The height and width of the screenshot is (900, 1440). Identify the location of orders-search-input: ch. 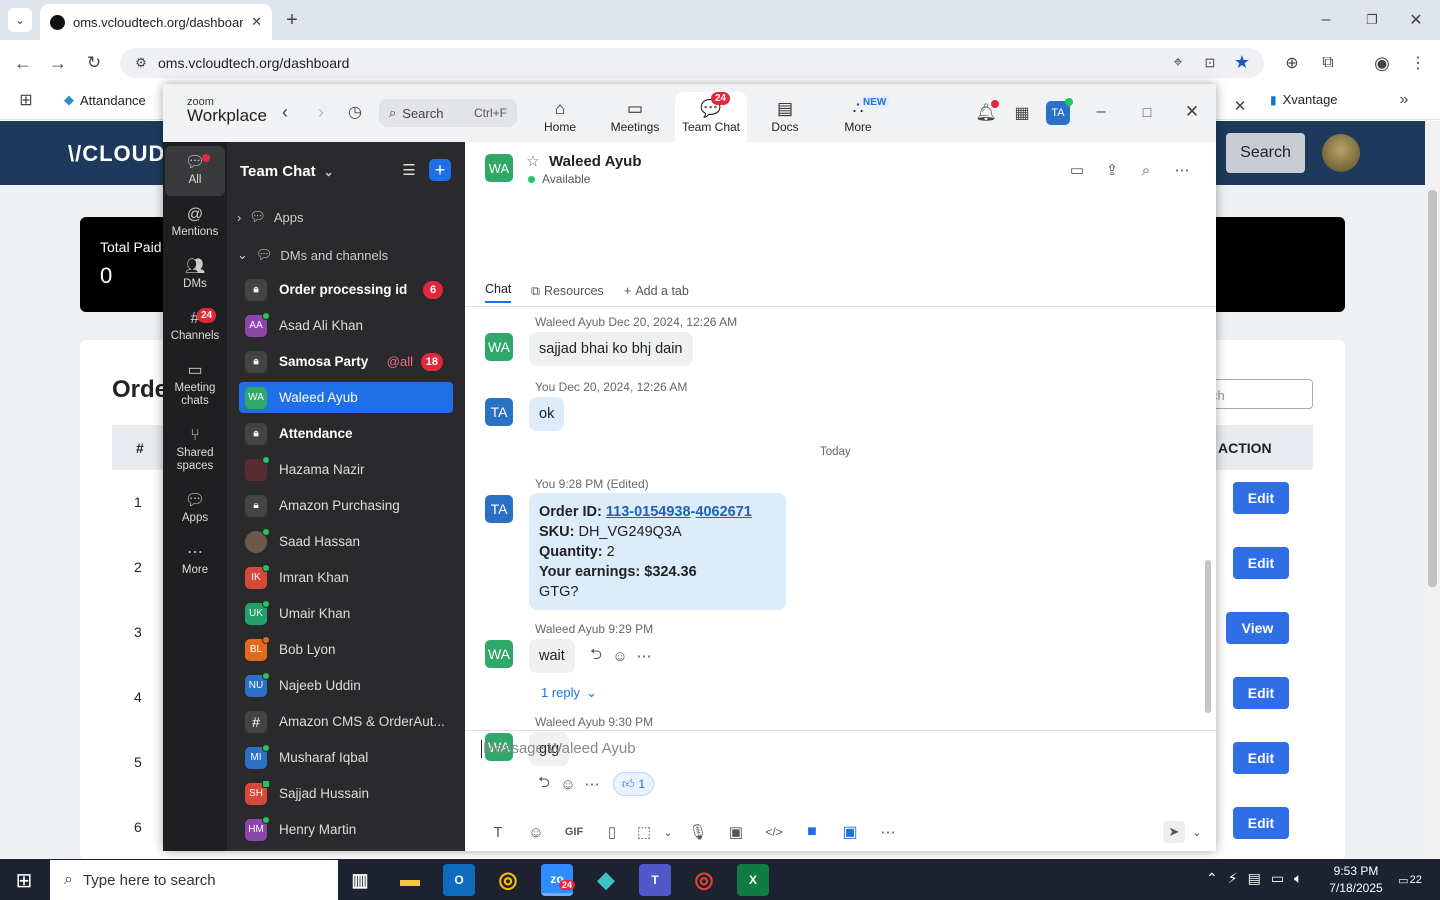
(1256, 394).